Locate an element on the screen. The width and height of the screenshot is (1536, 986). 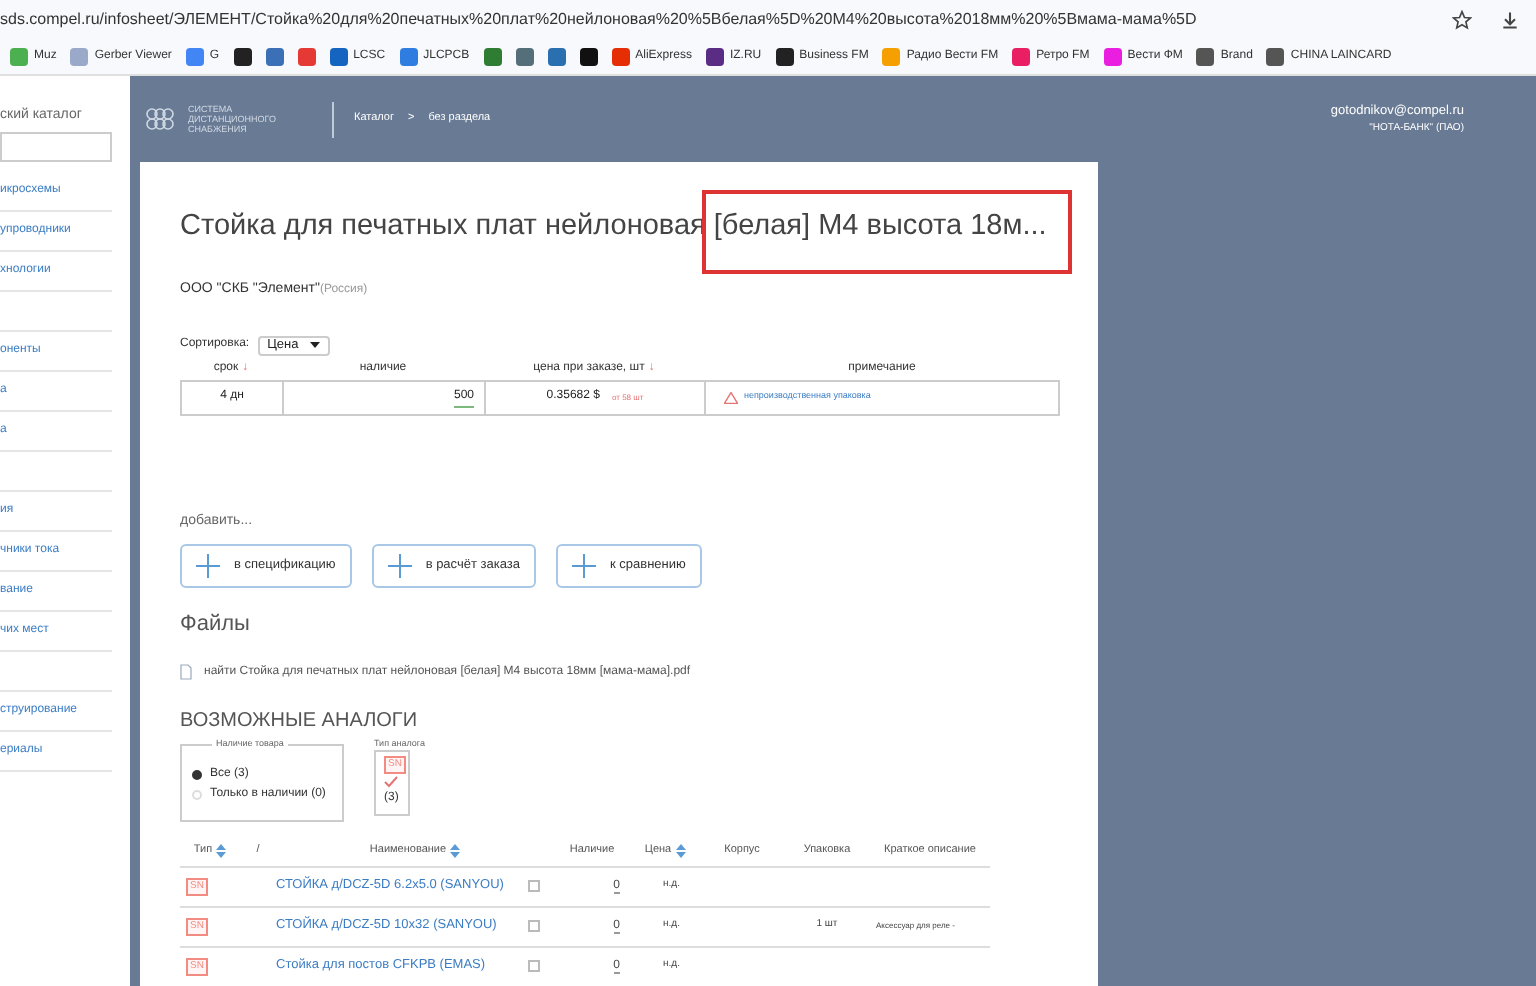
star-icon is located at coordinates (1462, 19).